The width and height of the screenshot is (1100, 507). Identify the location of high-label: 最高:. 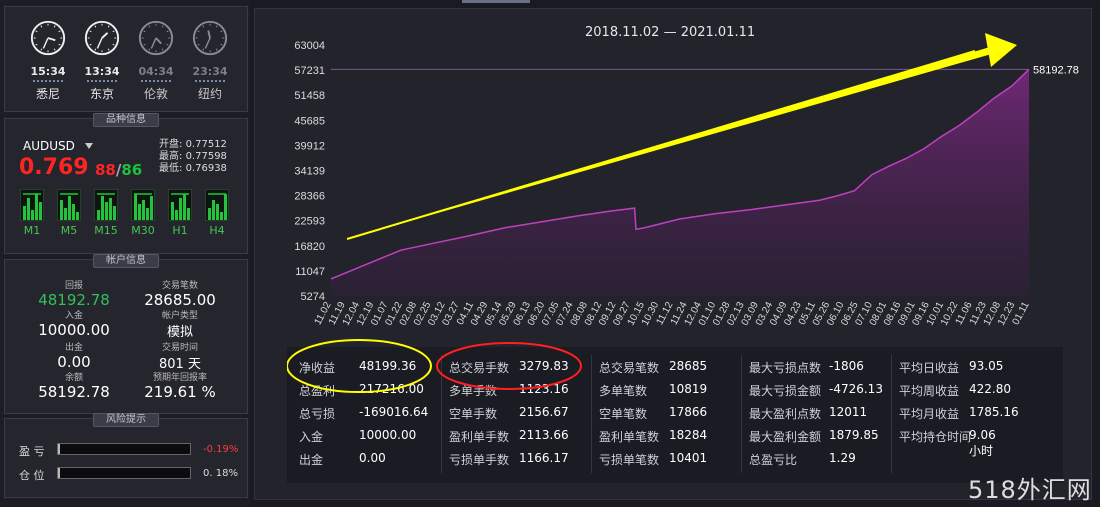
(171, 156).